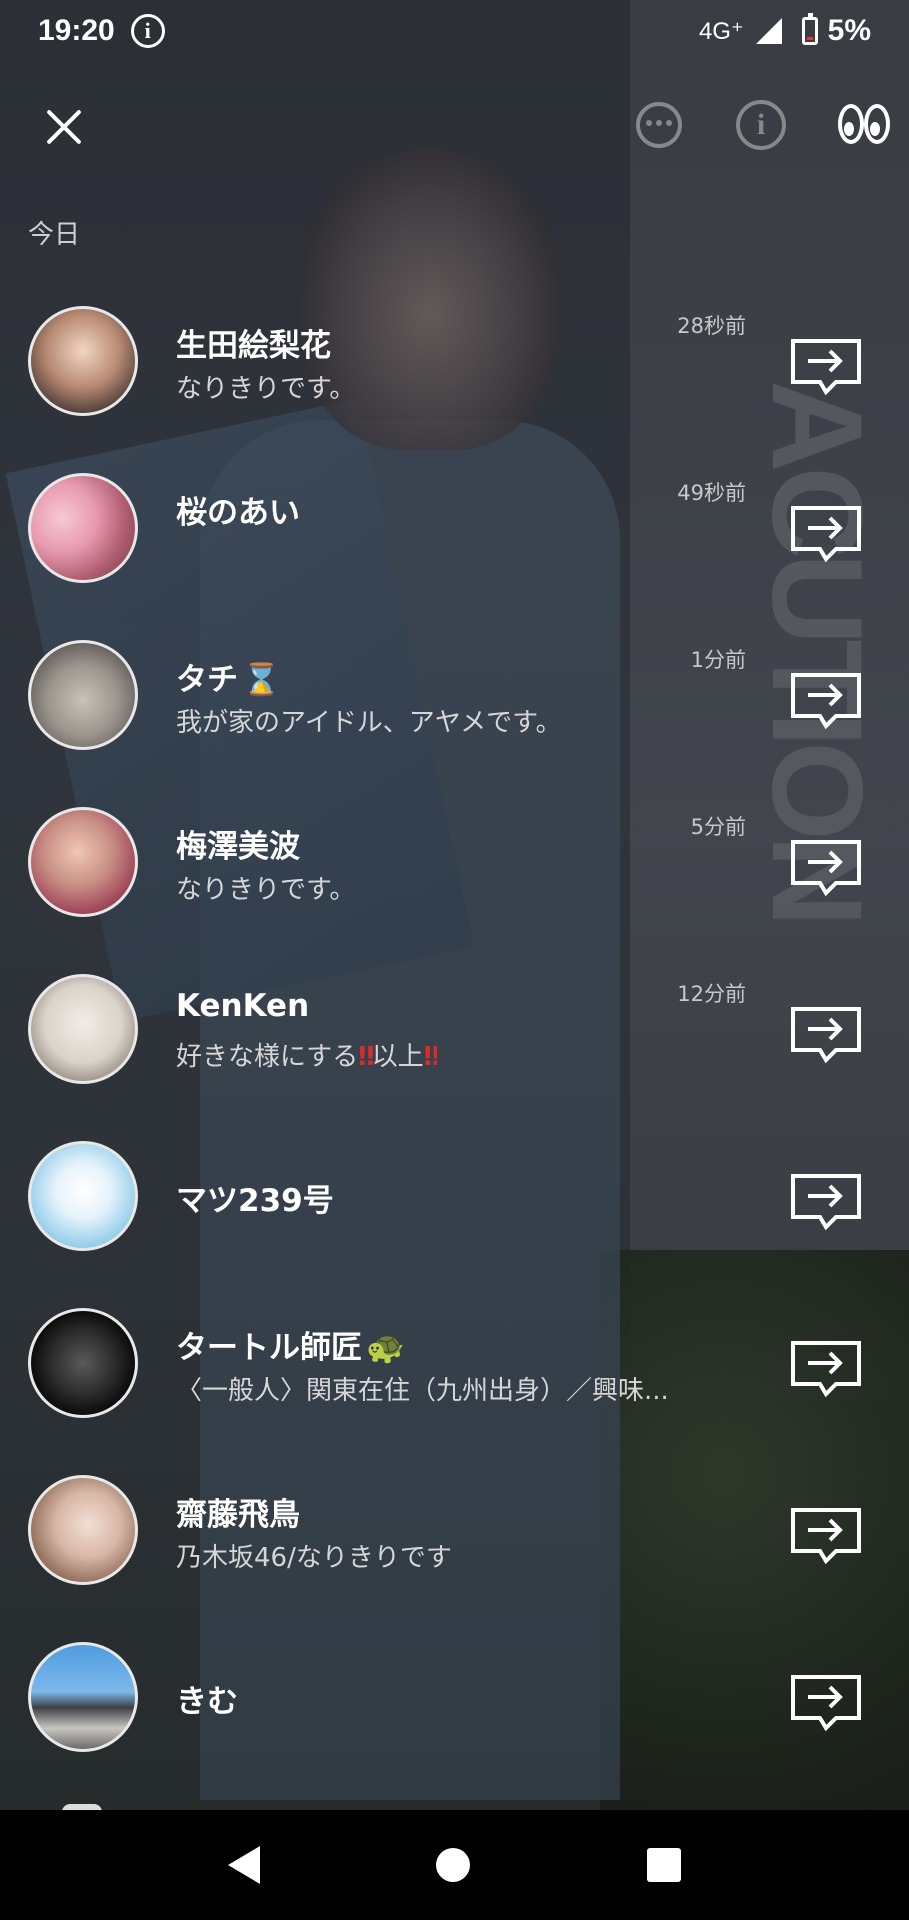  I want to click on status-text-part: 好きな様にする, so click(267, 1057).